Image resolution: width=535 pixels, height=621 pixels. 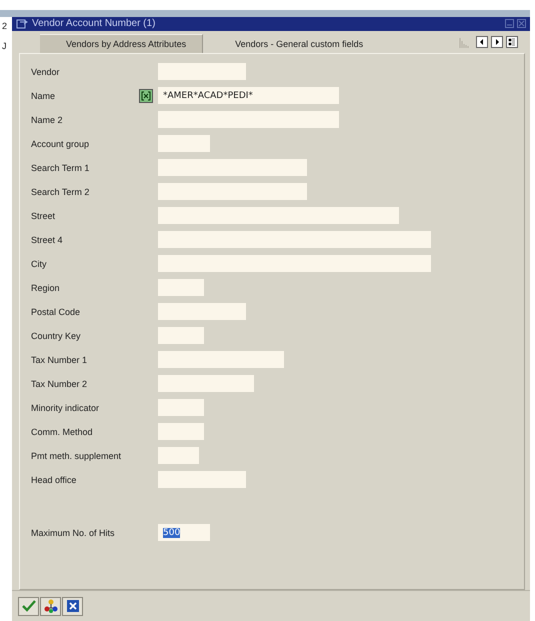 I want to click on field-label: Search Term 2, so click(x=60, y=191).